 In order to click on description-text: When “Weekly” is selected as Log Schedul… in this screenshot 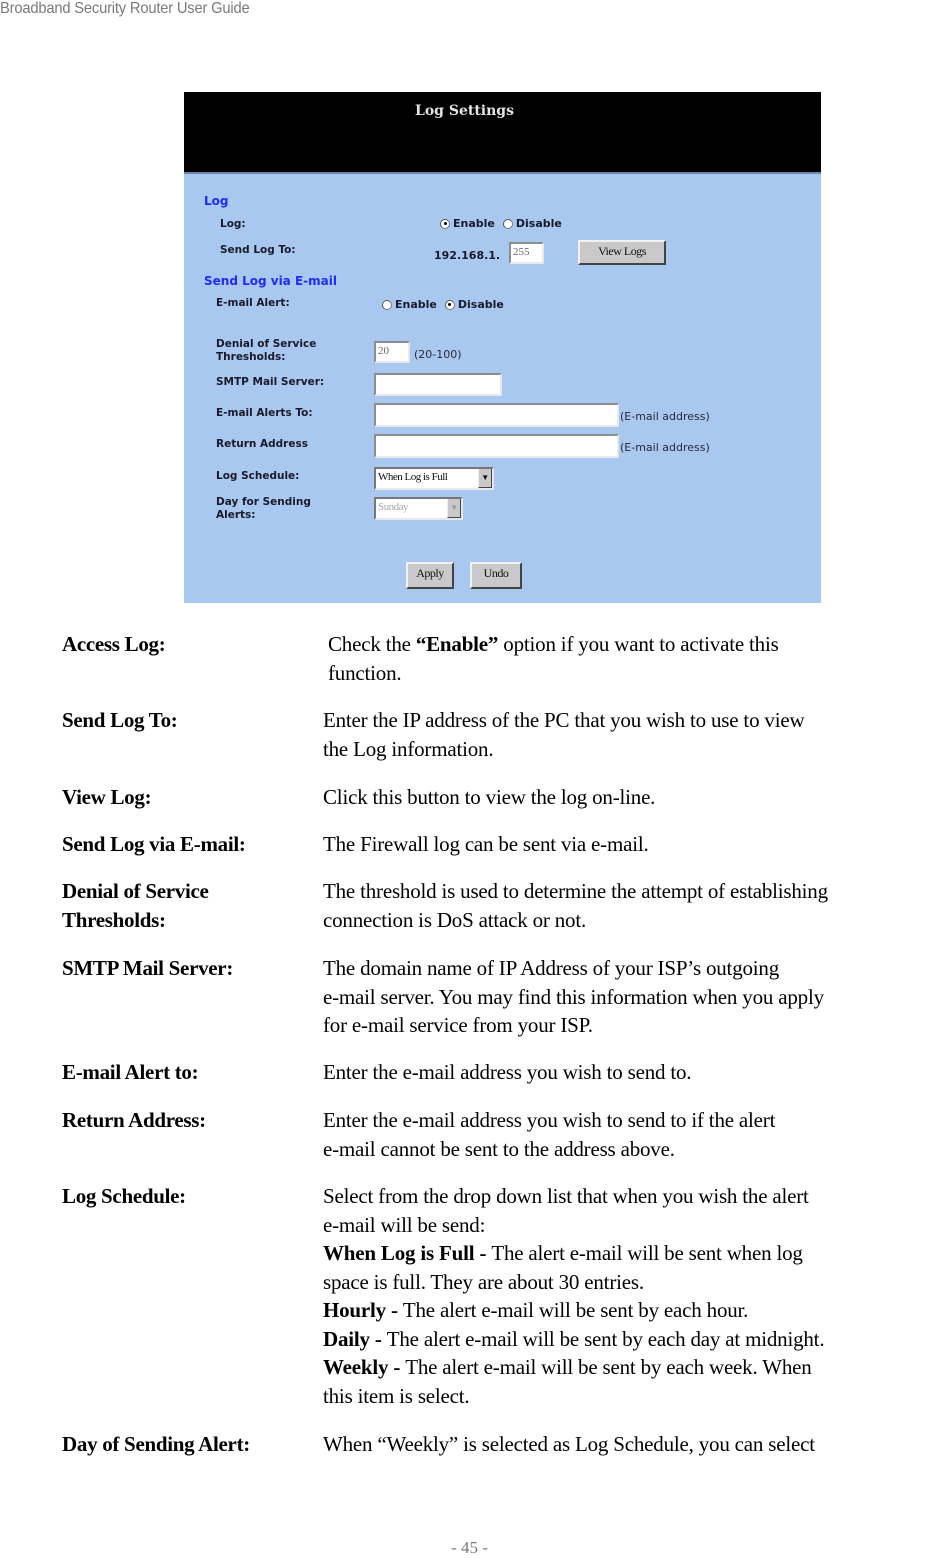, I will do `click(569, 1444)`.